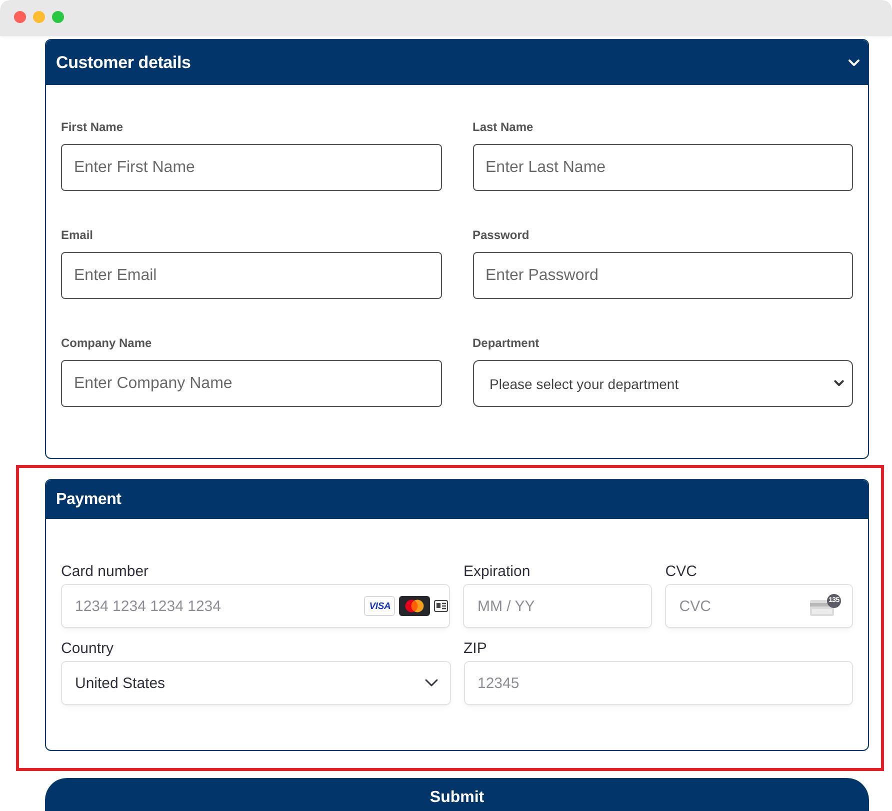  Describe the element at coordinates (506, 343) in the screenshot. I see `field-label: Department` at that location.